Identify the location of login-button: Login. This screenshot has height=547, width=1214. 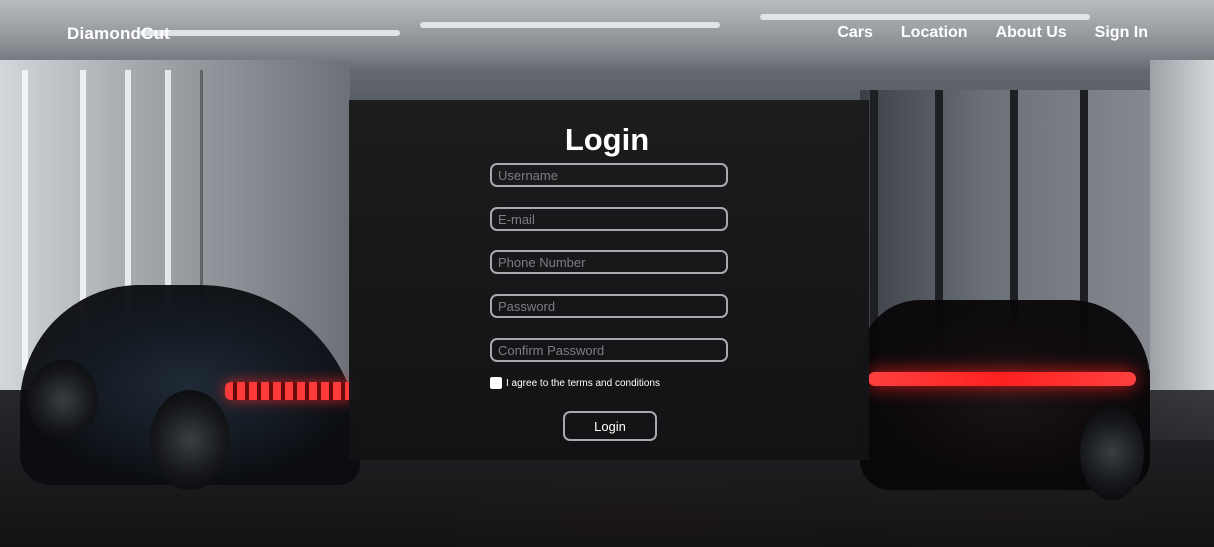
(610, 426).